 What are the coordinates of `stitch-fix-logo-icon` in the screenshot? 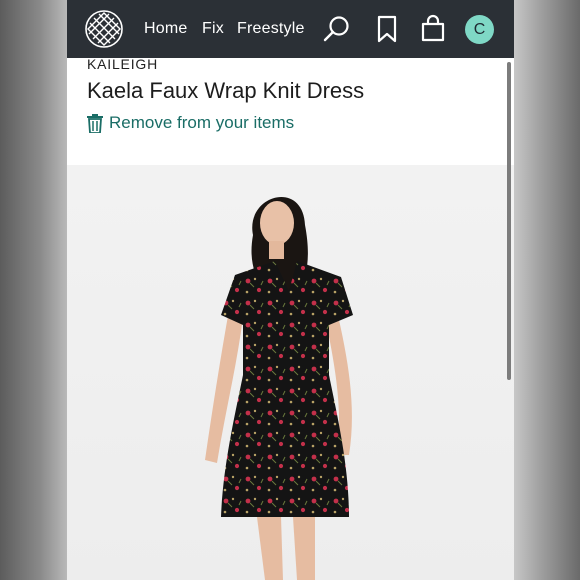 It's located at (104, 29).